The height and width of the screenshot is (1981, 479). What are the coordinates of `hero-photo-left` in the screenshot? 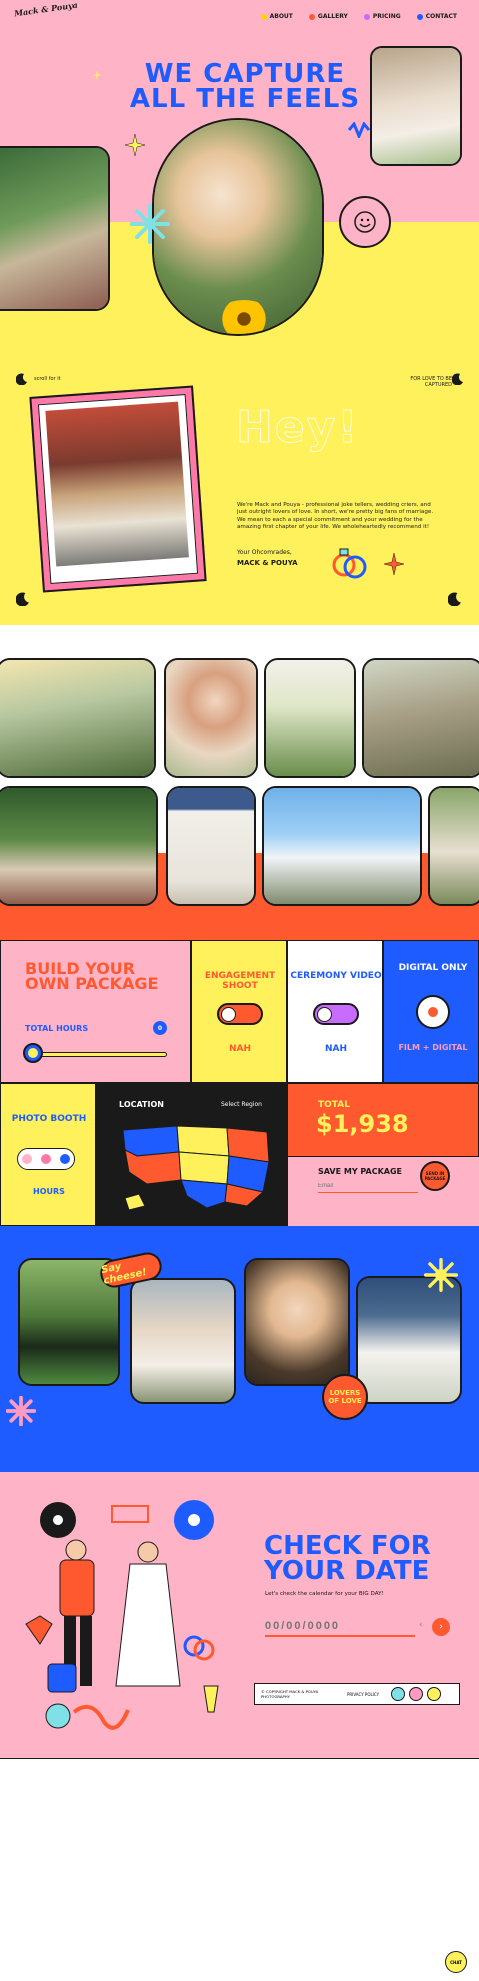 It's located at (55, 228).